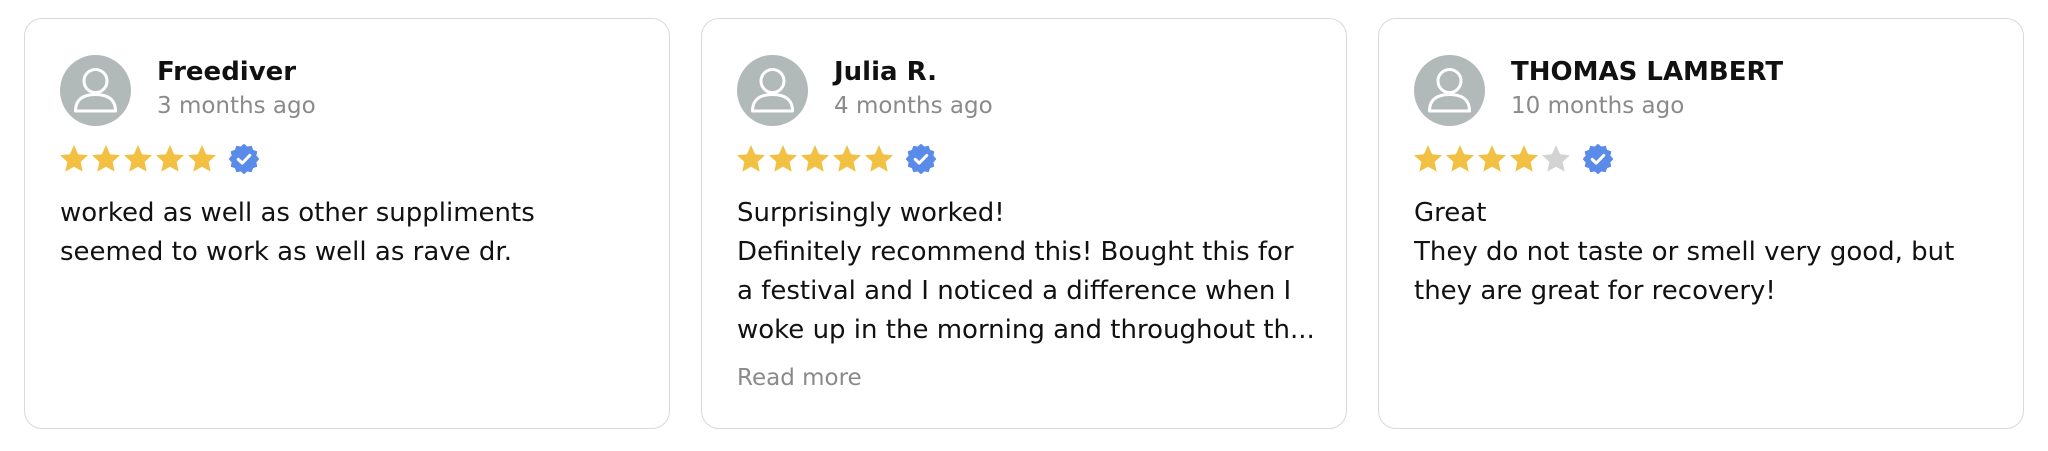 This screenshot has width=2048, height=451. What do you see at coordinates (1598, 106) in the screenshot?
I see `review-date: 10 months ago` at bounding box center [1598, 106].